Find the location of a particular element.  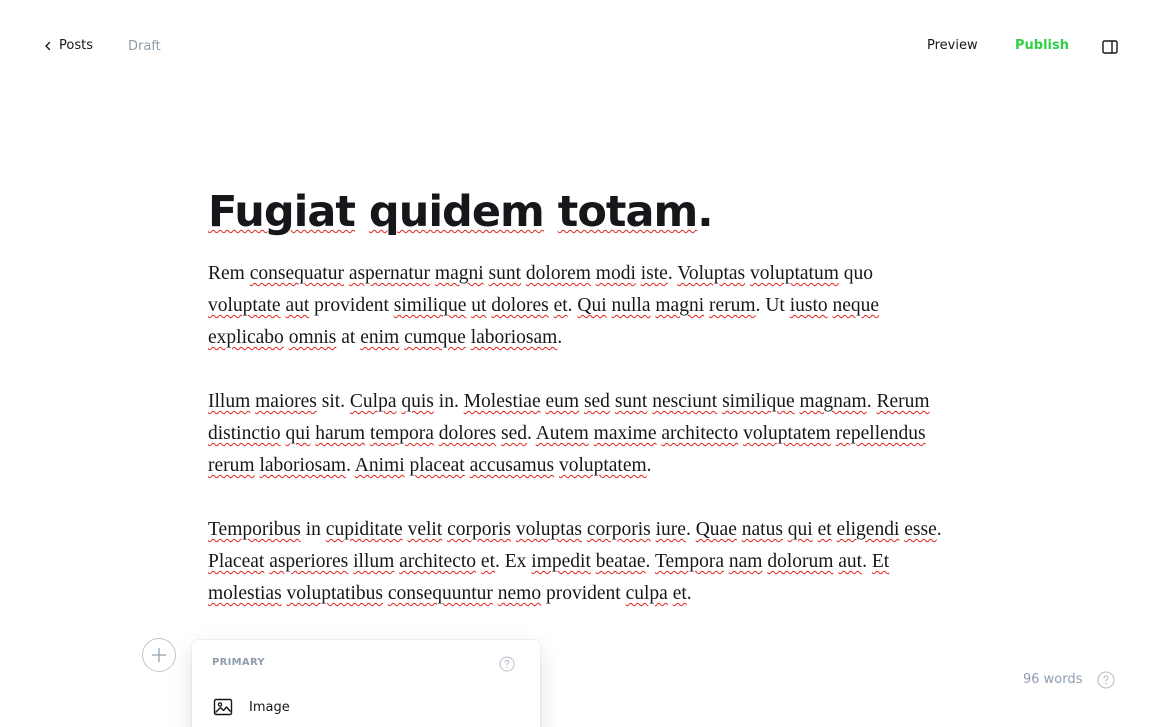

body-word: beatae is located at coordinates (620, 561).